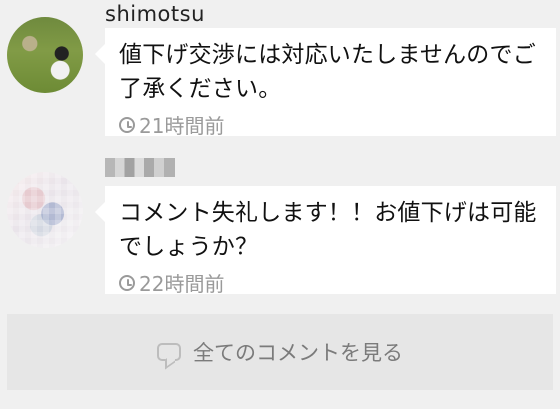  Describe the element at coordinates (155, 14) in the screenshot. I see `comment-username: shimotsu` at that location.